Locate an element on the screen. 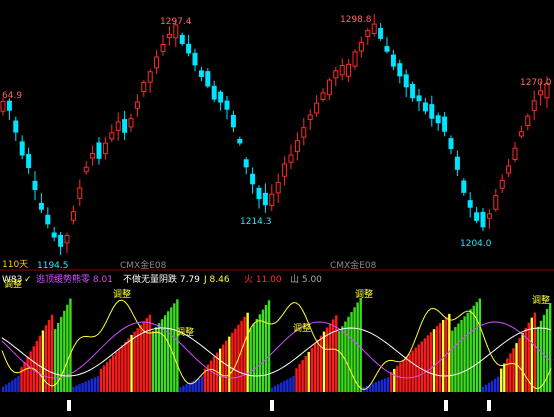 This screenshot has width=554, height=417. legend-item-3: J 8.46 is located at coordinates (216, 280).